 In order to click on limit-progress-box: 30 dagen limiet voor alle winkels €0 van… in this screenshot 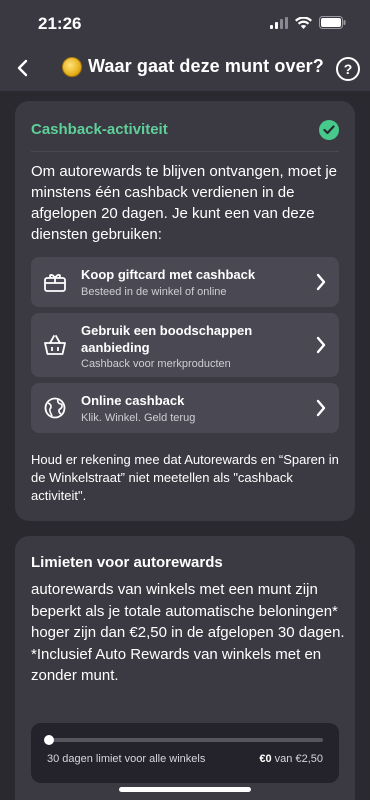, I will do `click(185, 753)`.